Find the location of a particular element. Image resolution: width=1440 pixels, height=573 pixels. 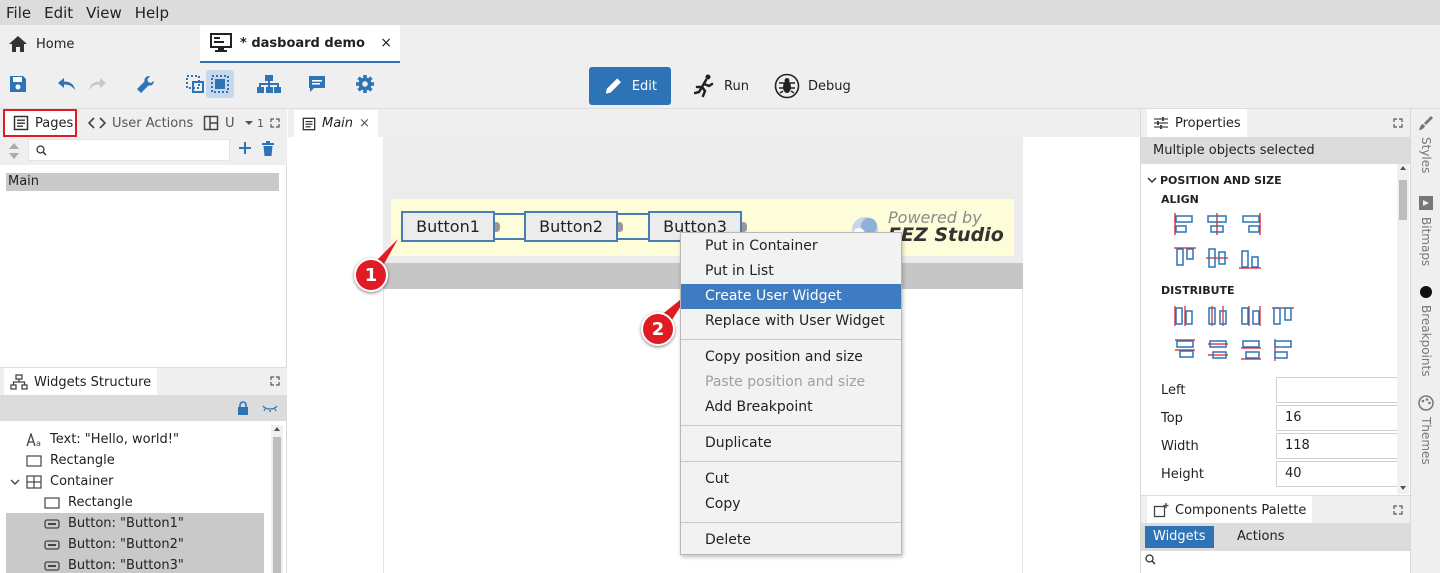

hierarchy-icon is located at coordinates (269, 84).